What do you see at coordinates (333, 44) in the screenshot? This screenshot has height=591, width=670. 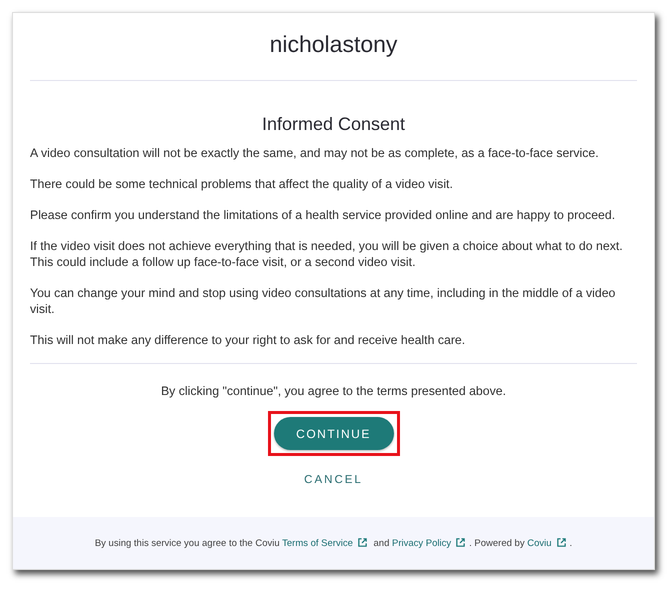 I see `account-name: nicholastony` at bounding box center [333, 44].